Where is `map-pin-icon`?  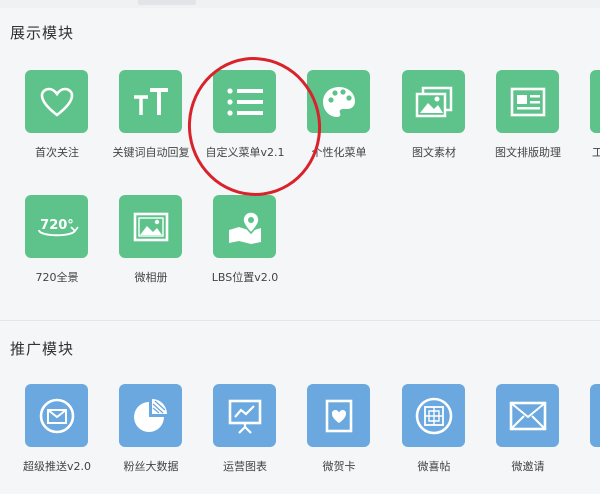 map-pin-icon is located at coordinates (244, 226).